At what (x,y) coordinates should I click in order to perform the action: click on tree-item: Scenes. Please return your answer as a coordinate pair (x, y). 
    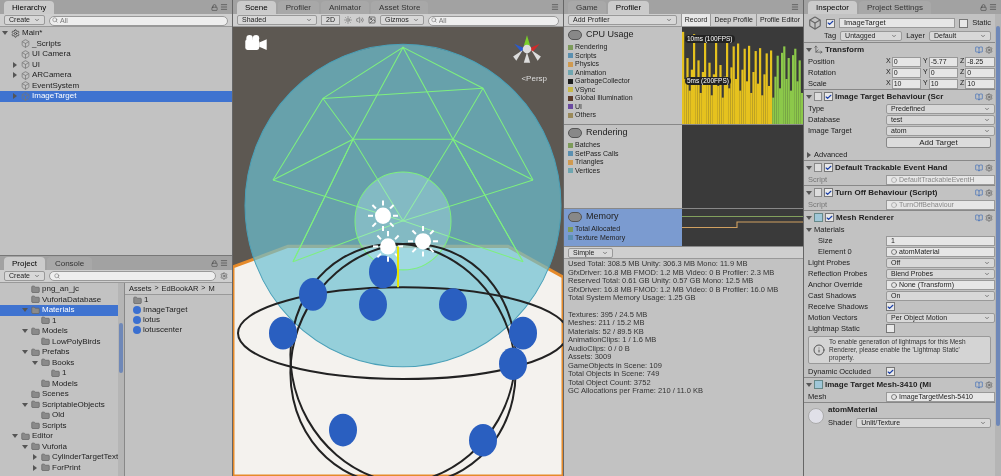
    Looking at the image, I should click on (59, 394).